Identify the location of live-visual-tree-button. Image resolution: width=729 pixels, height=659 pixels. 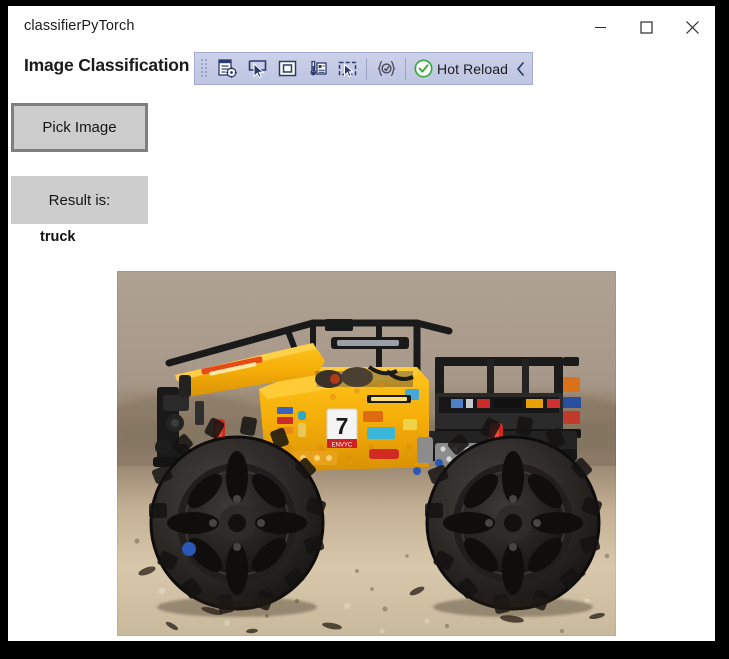
(227, 69).